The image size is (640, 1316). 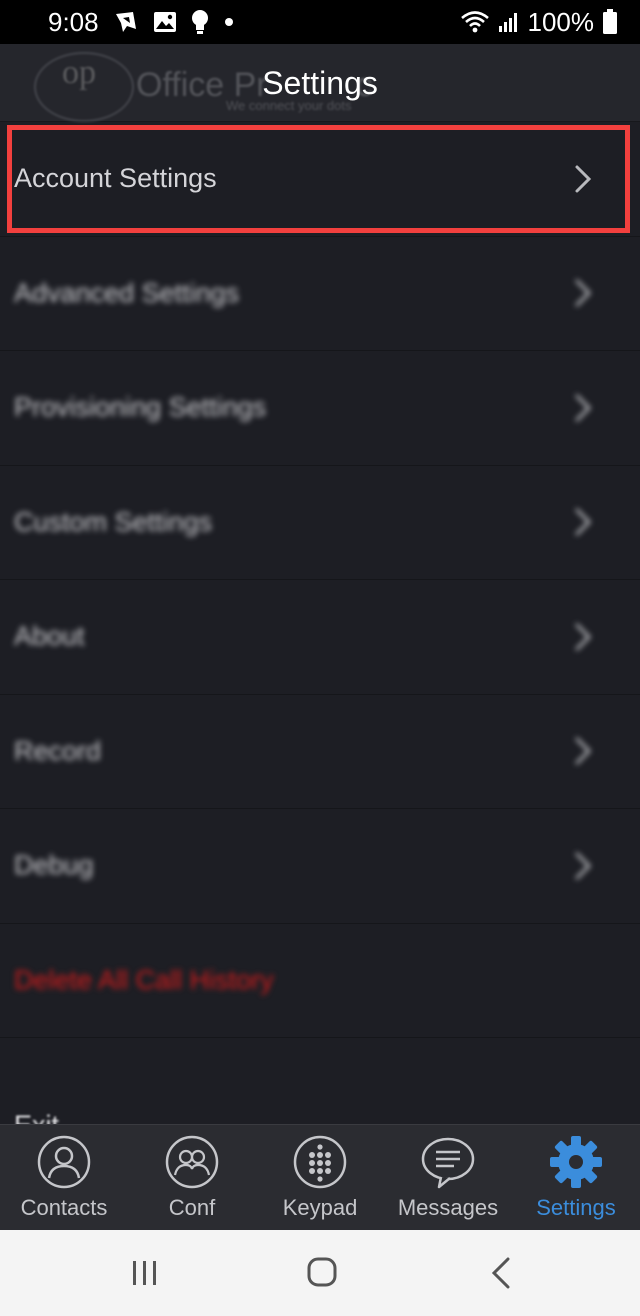 What do you see at coordinates (320, 637) in the screenshot?
I see `settings-item-about: About` at bounding box center [320, 637].